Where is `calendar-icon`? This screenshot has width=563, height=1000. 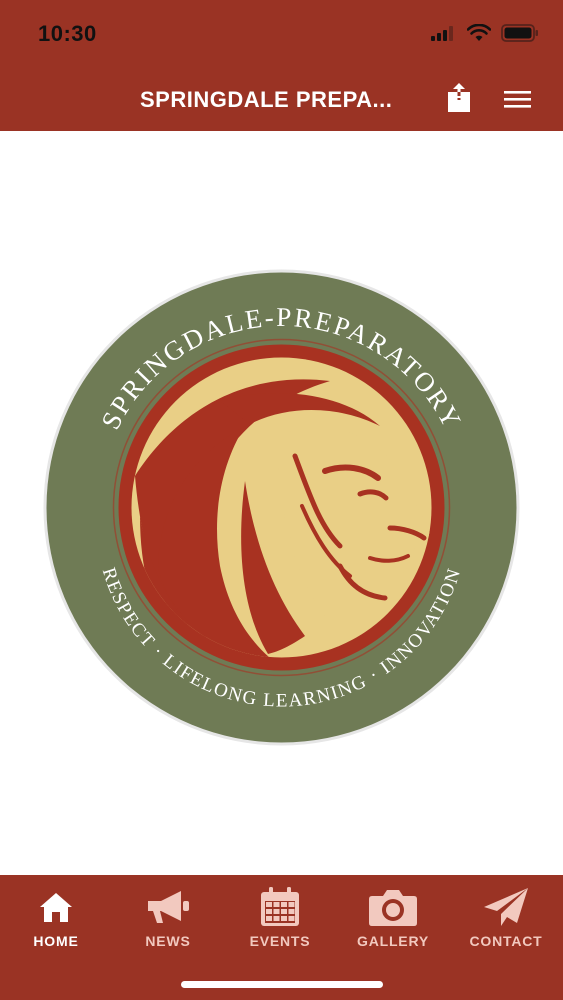
calendar-icon is located at coordinates (280, 906).